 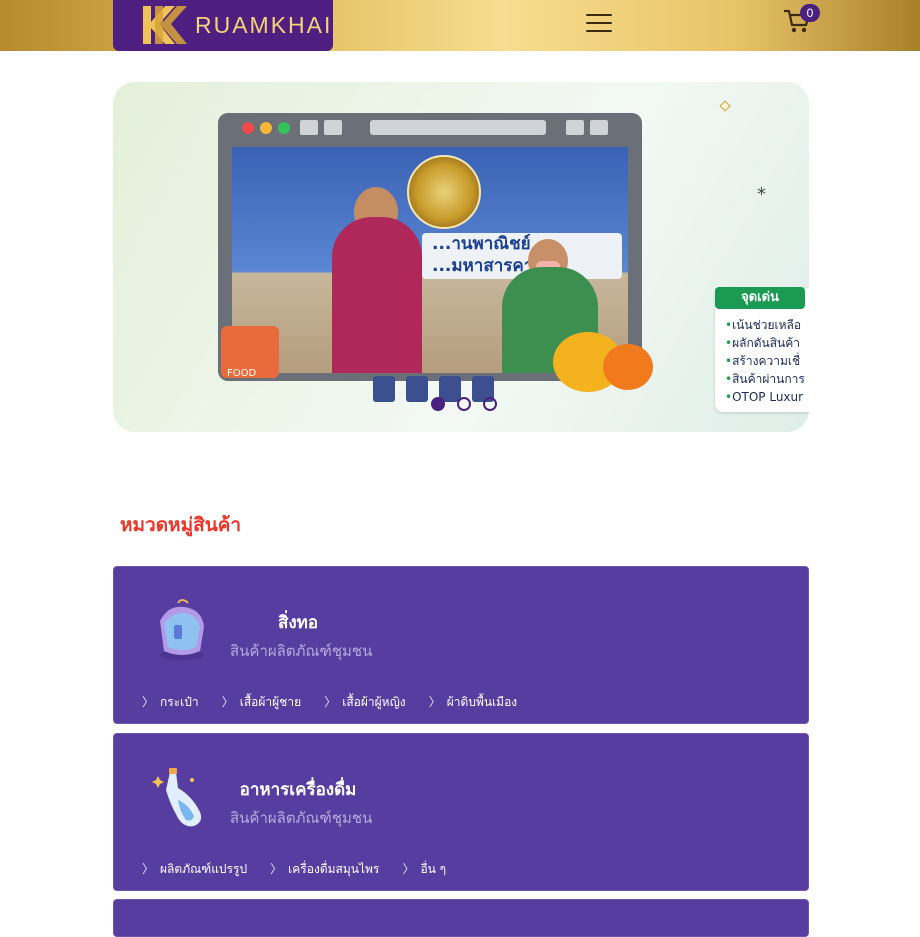 What do you see at coordinates (298, 623) in the screenshot?
I see `category-title: สิ่งทอ` at bounding box center [298, 623].